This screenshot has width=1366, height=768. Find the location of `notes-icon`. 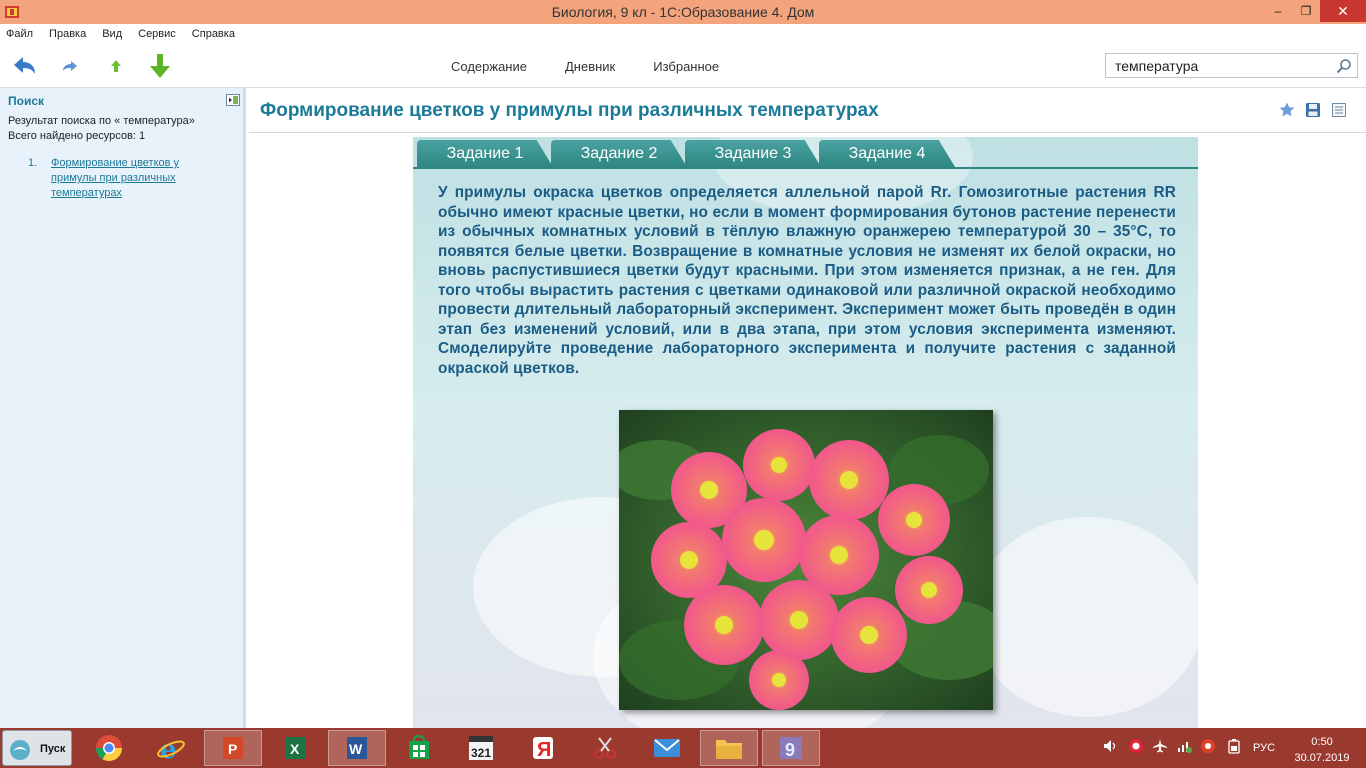

notes-icon is located at coordinates (1339, 110).